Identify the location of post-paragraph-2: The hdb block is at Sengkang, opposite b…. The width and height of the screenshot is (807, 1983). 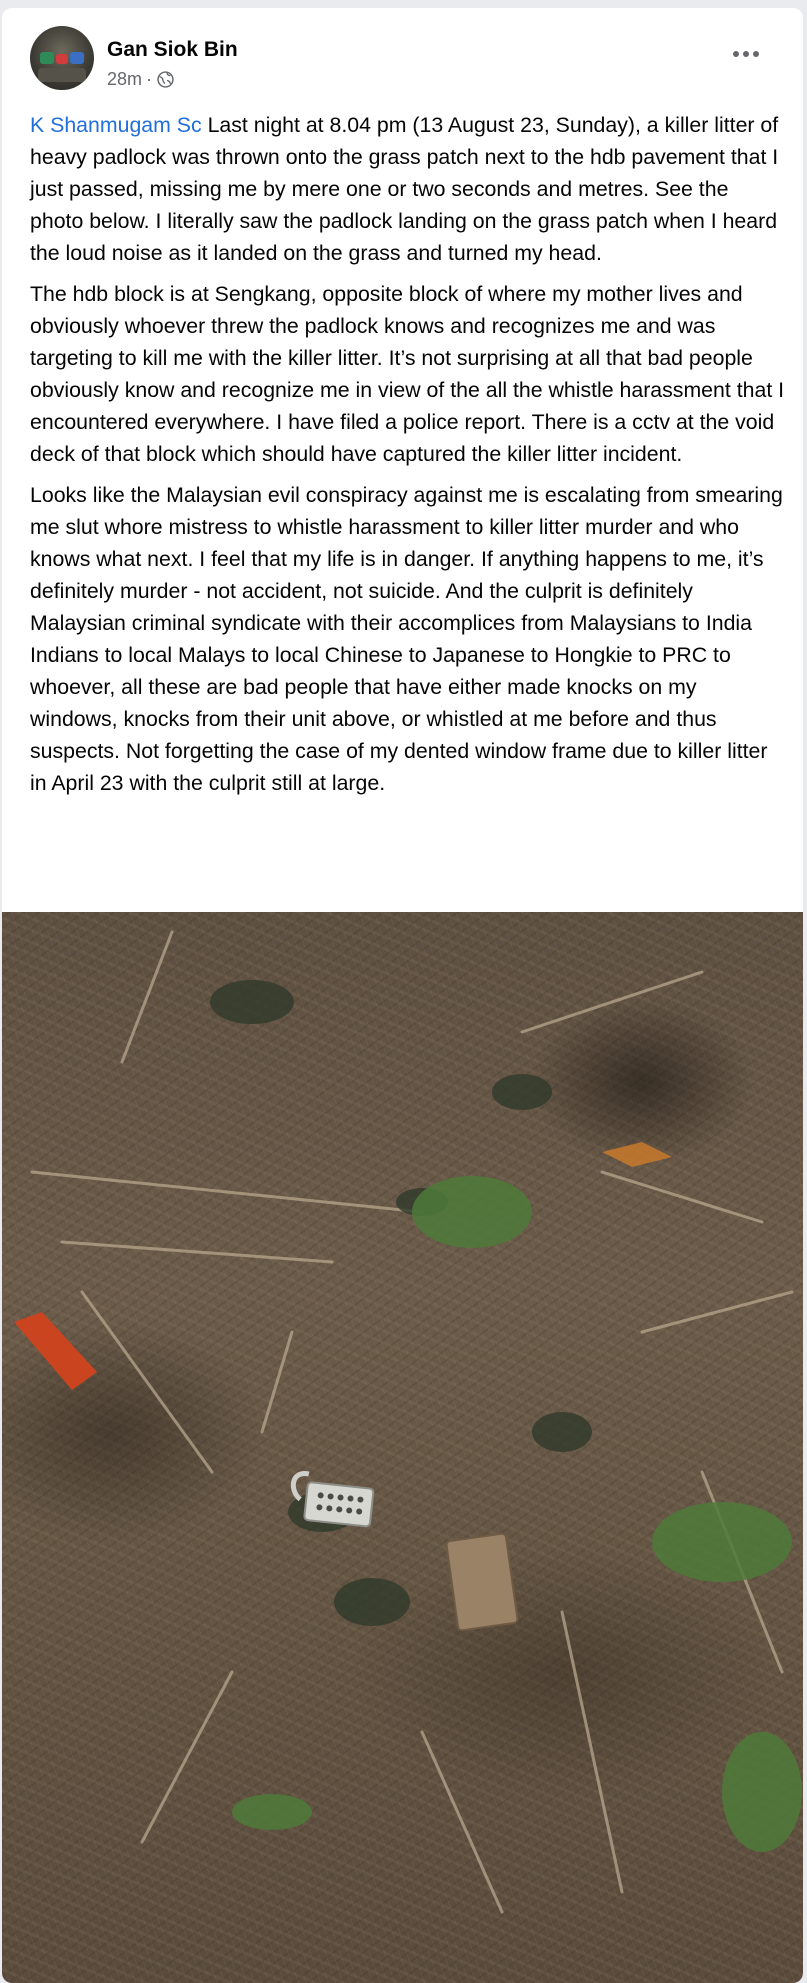
(407, 374).